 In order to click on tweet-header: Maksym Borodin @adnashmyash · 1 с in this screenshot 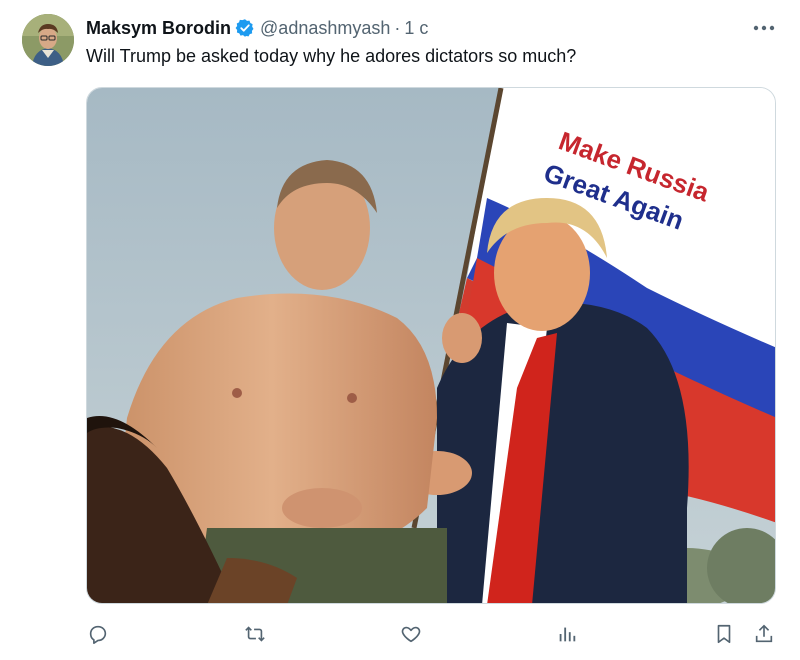, I will do `click(257, 28)`.